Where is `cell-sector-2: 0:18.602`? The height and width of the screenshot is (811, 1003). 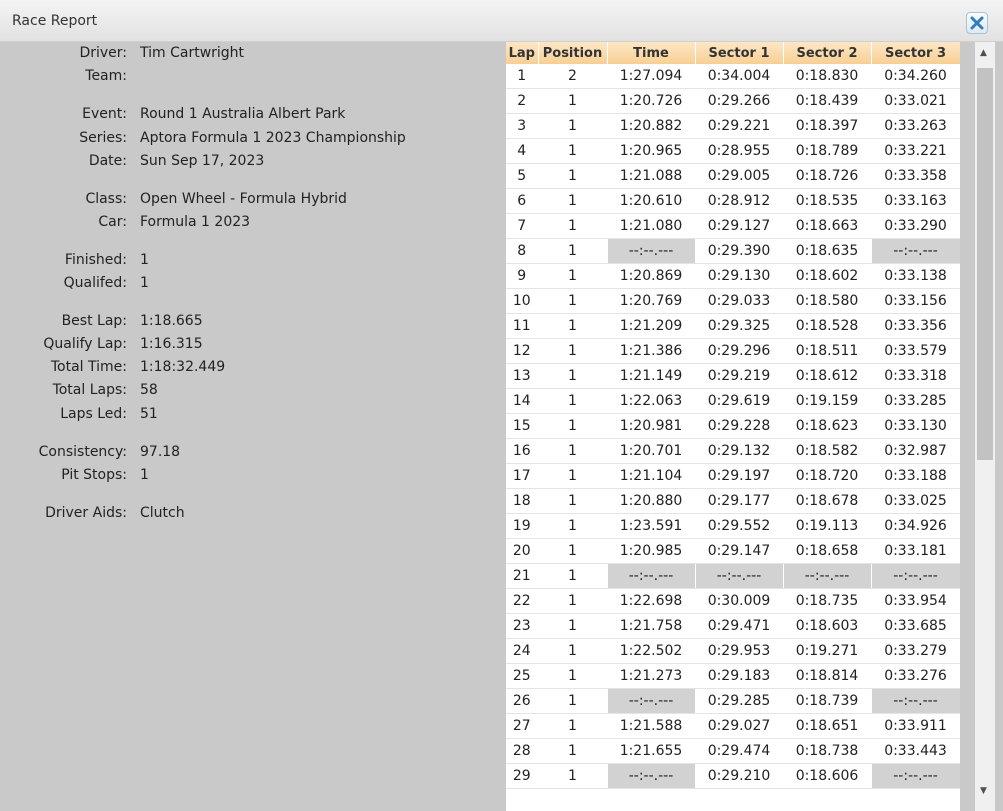 cell-sector-2: 0:18.602 is located at coordinates (827, 276).